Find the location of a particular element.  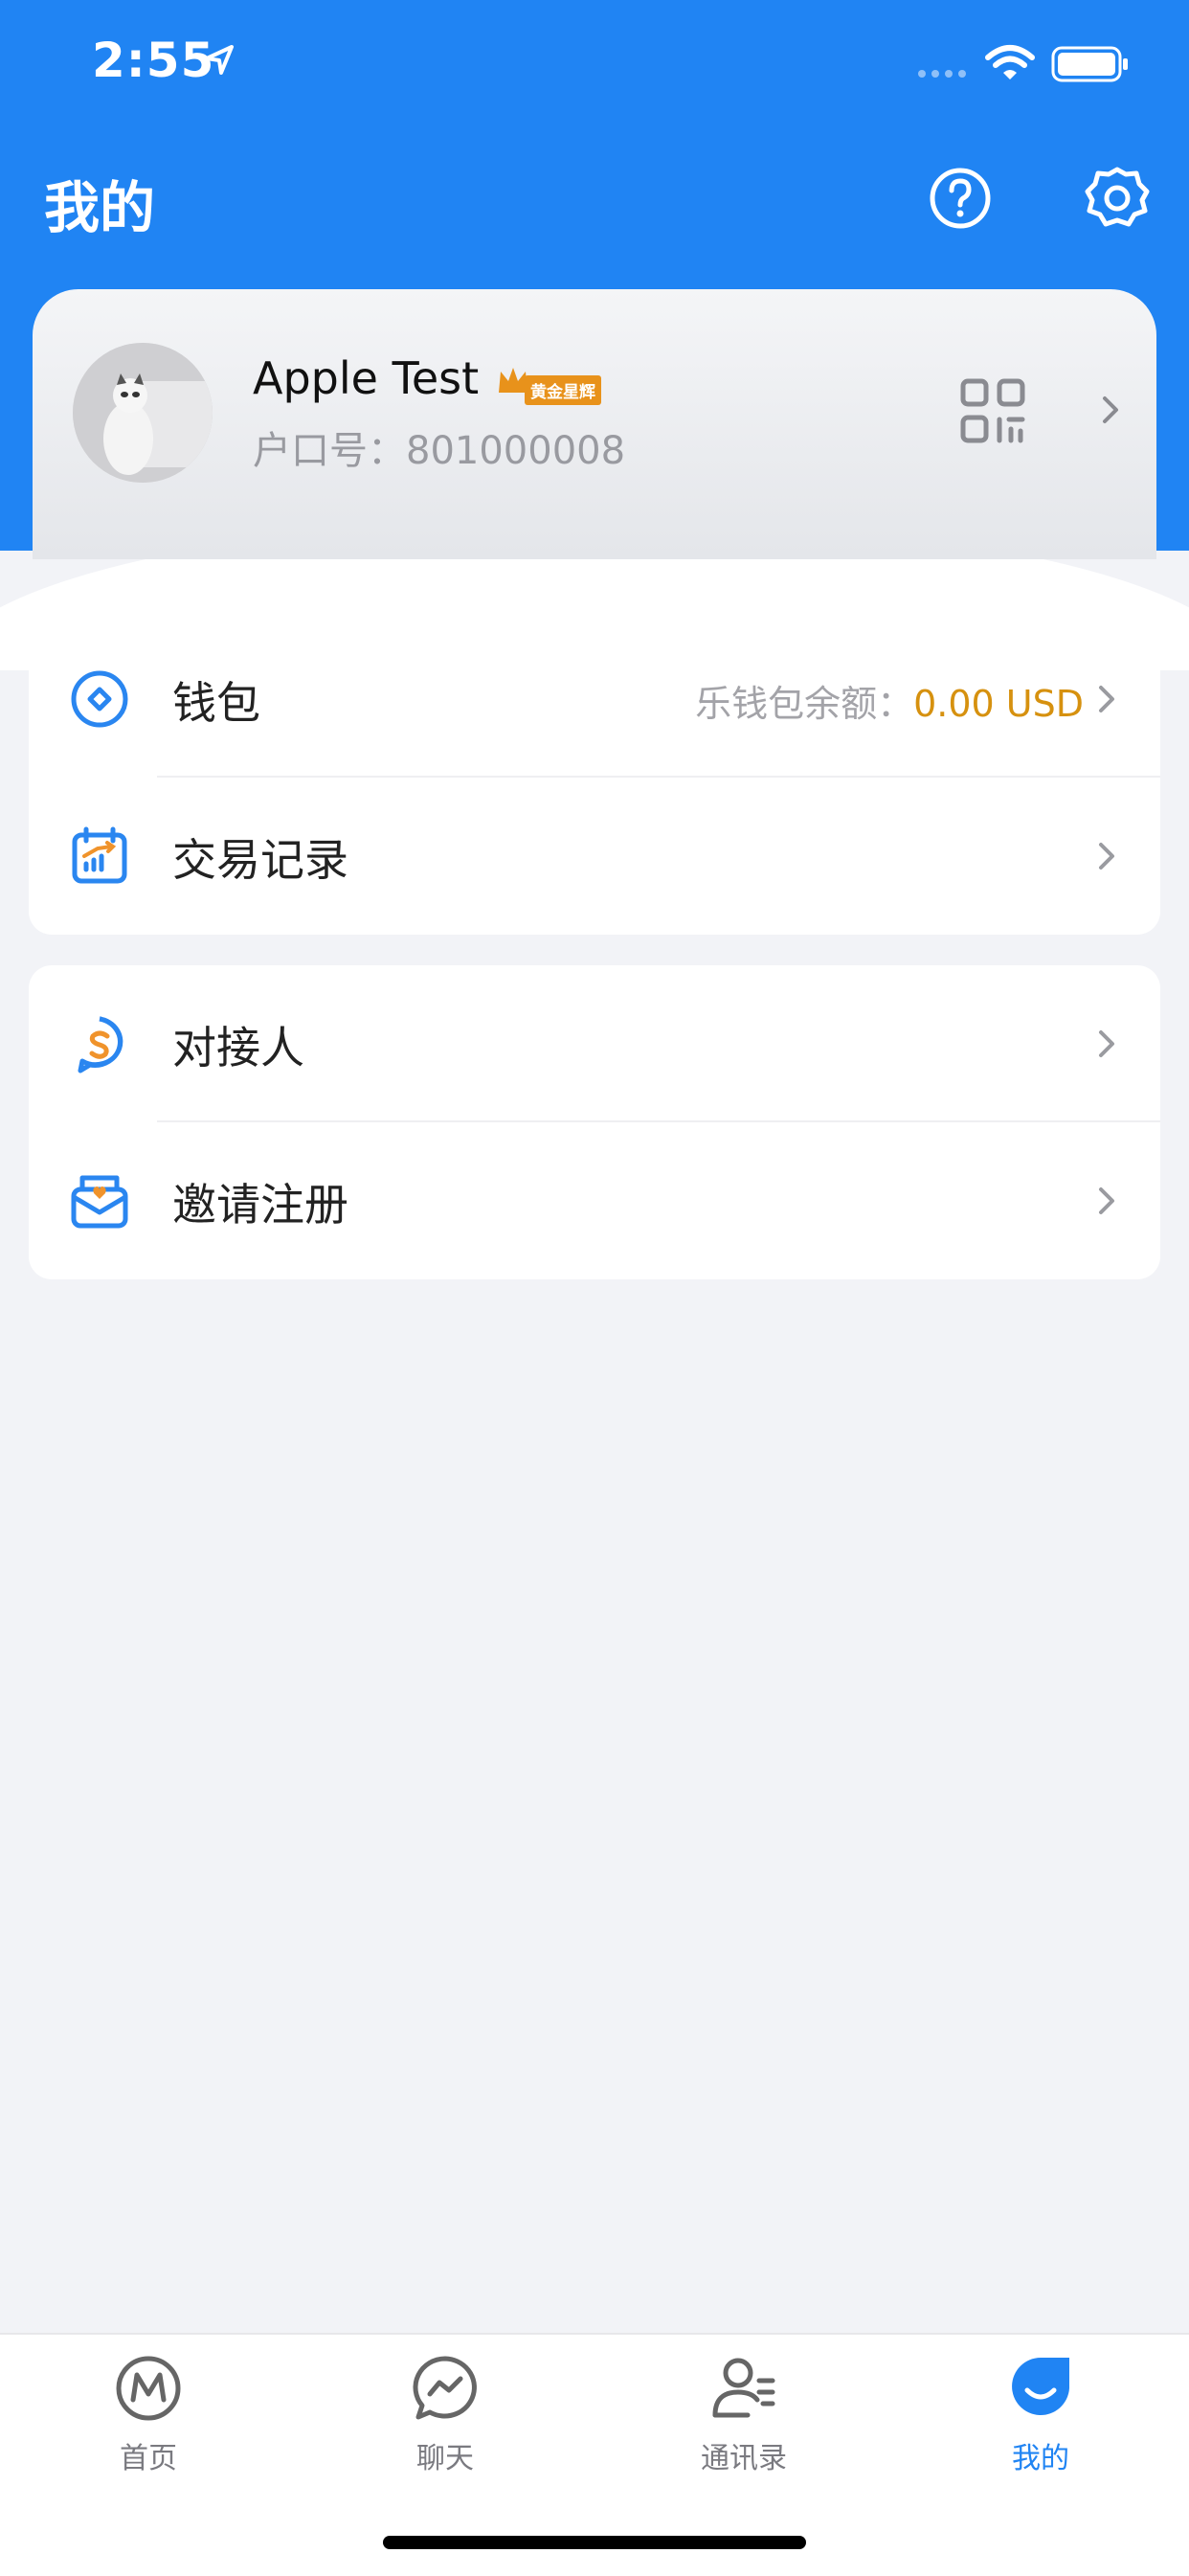

account-label: 户口号： is located at coordinates (329, 451).